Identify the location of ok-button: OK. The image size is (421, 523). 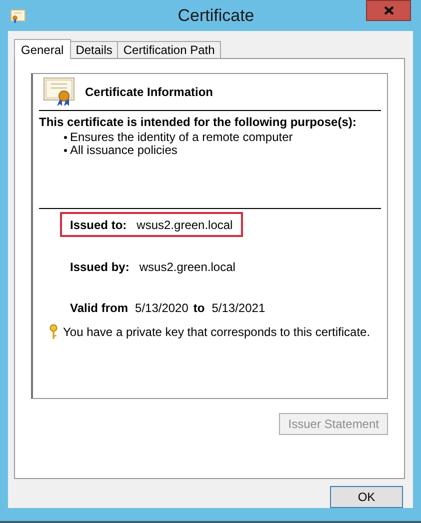
(366, 497).